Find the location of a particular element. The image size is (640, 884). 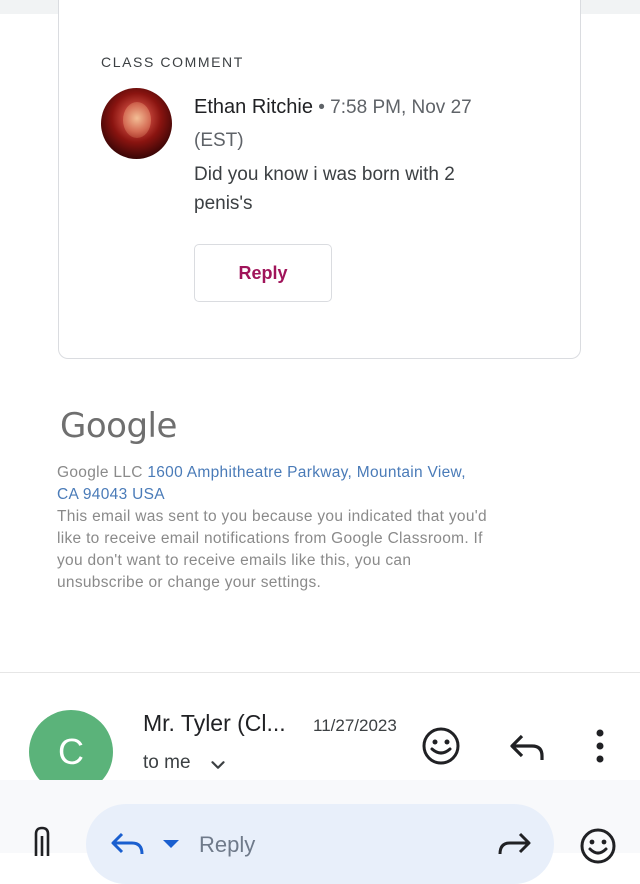

reply-placeholder: Reply is located at coordinates (227, 845).